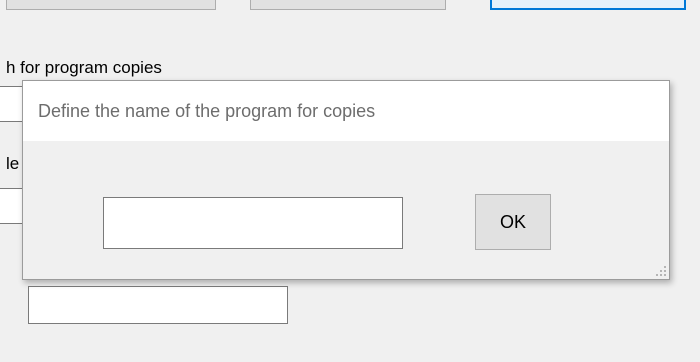 The height and width of the screenshot is (362, 700). Describe the element at coordinates (513, 222) in the screenshot. I see `ok-button: OK` at that location.